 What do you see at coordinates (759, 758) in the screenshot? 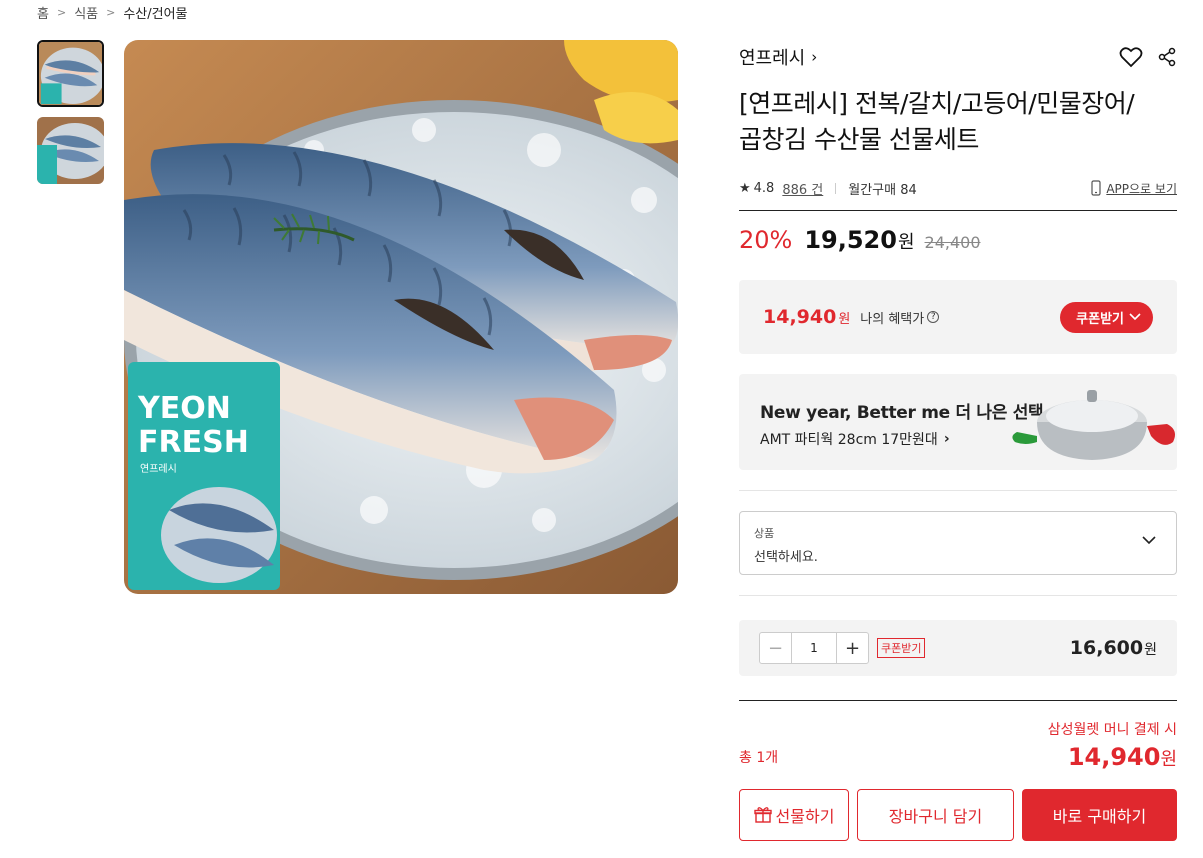
I see `total-count: 총 1개` at bounding box center [759, 758].